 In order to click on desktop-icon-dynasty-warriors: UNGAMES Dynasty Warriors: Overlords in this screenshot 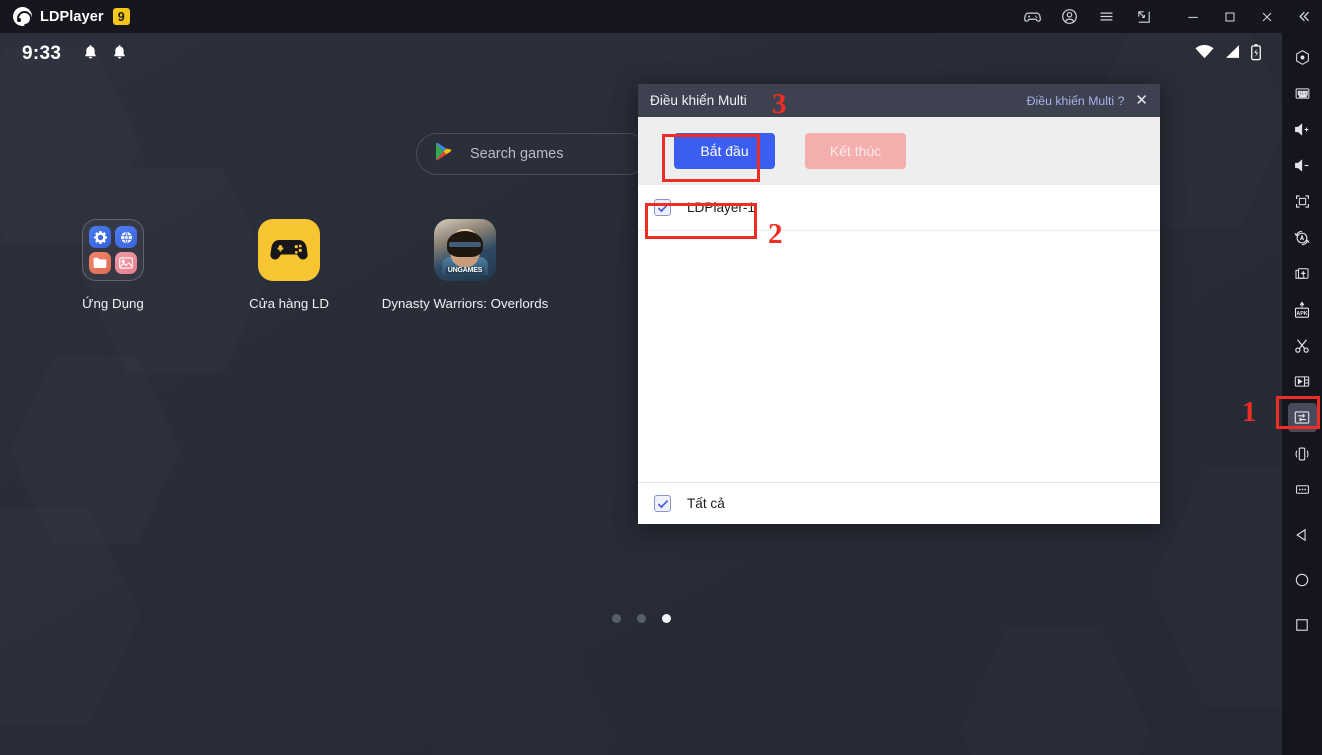, I will do `click(465, 265)`.